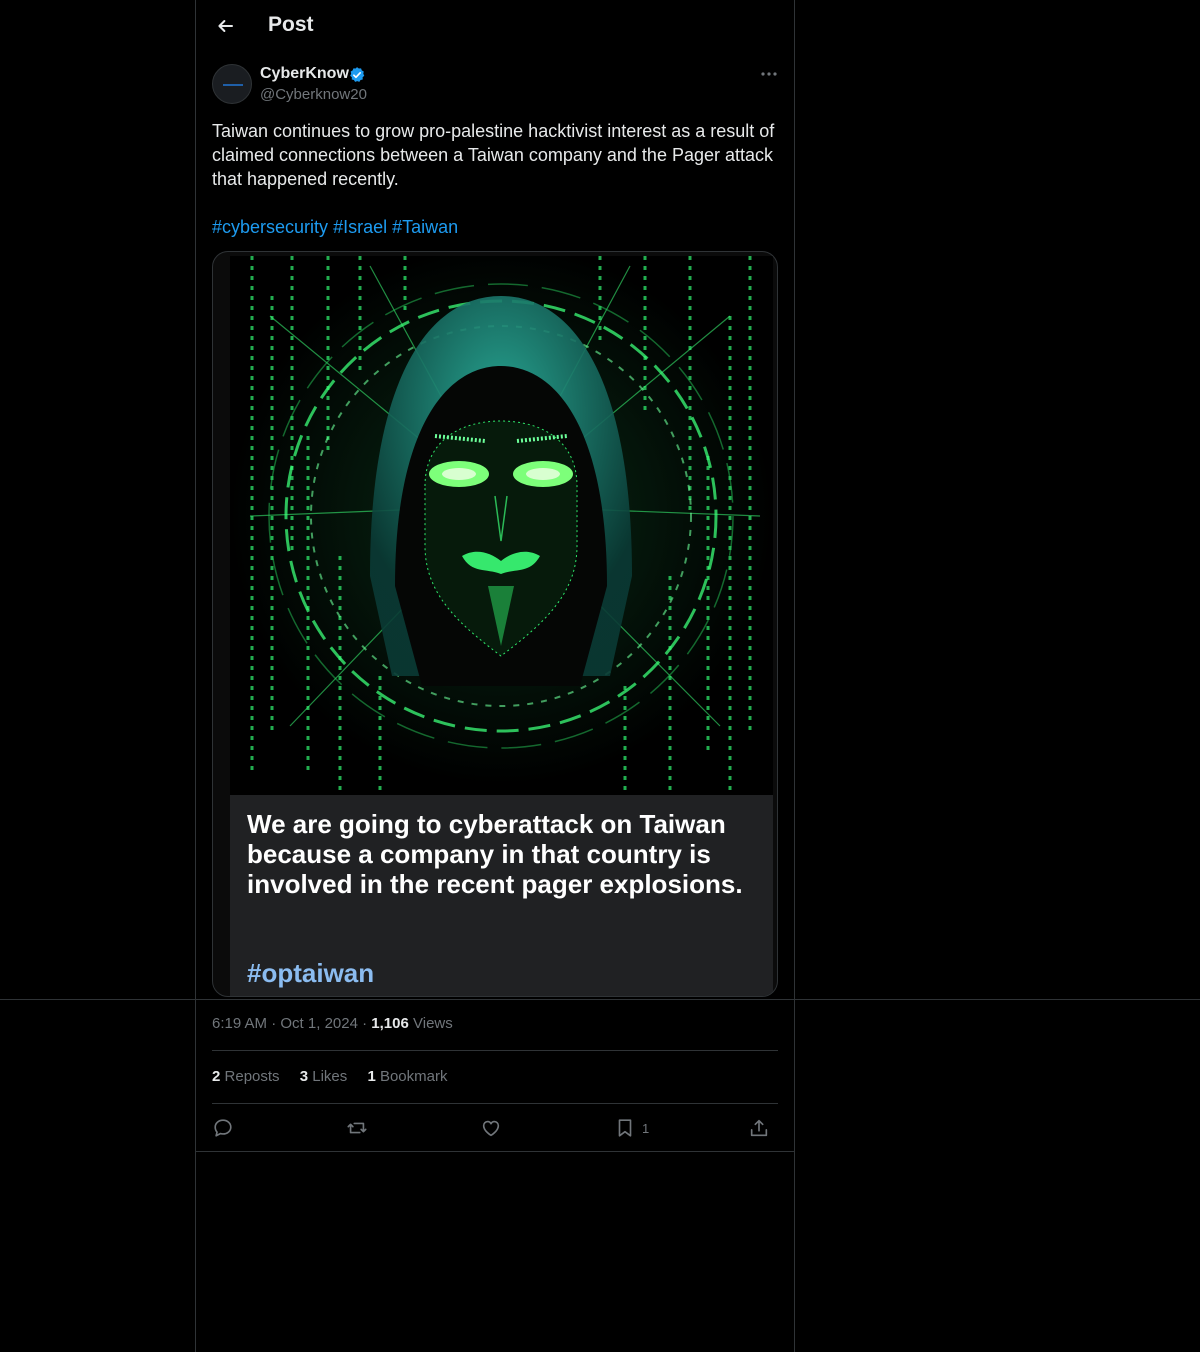  What do you see at coordinates (433, 1023) in the screenshot?
I see `views-label: Views` at bounding box center [433, 1023].